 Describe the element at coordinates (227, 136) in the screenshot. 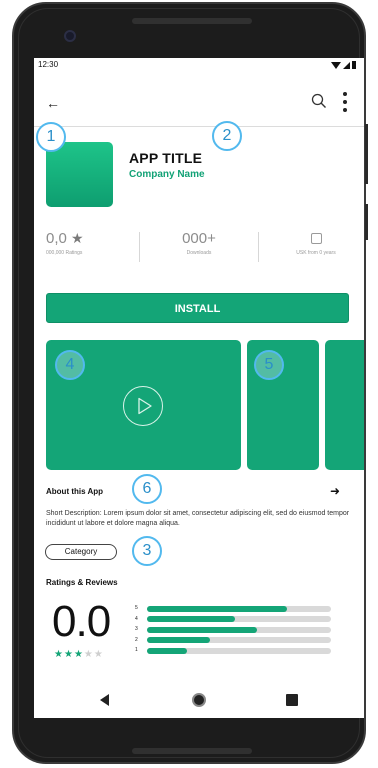

I see `callout-2: 2` at that location.